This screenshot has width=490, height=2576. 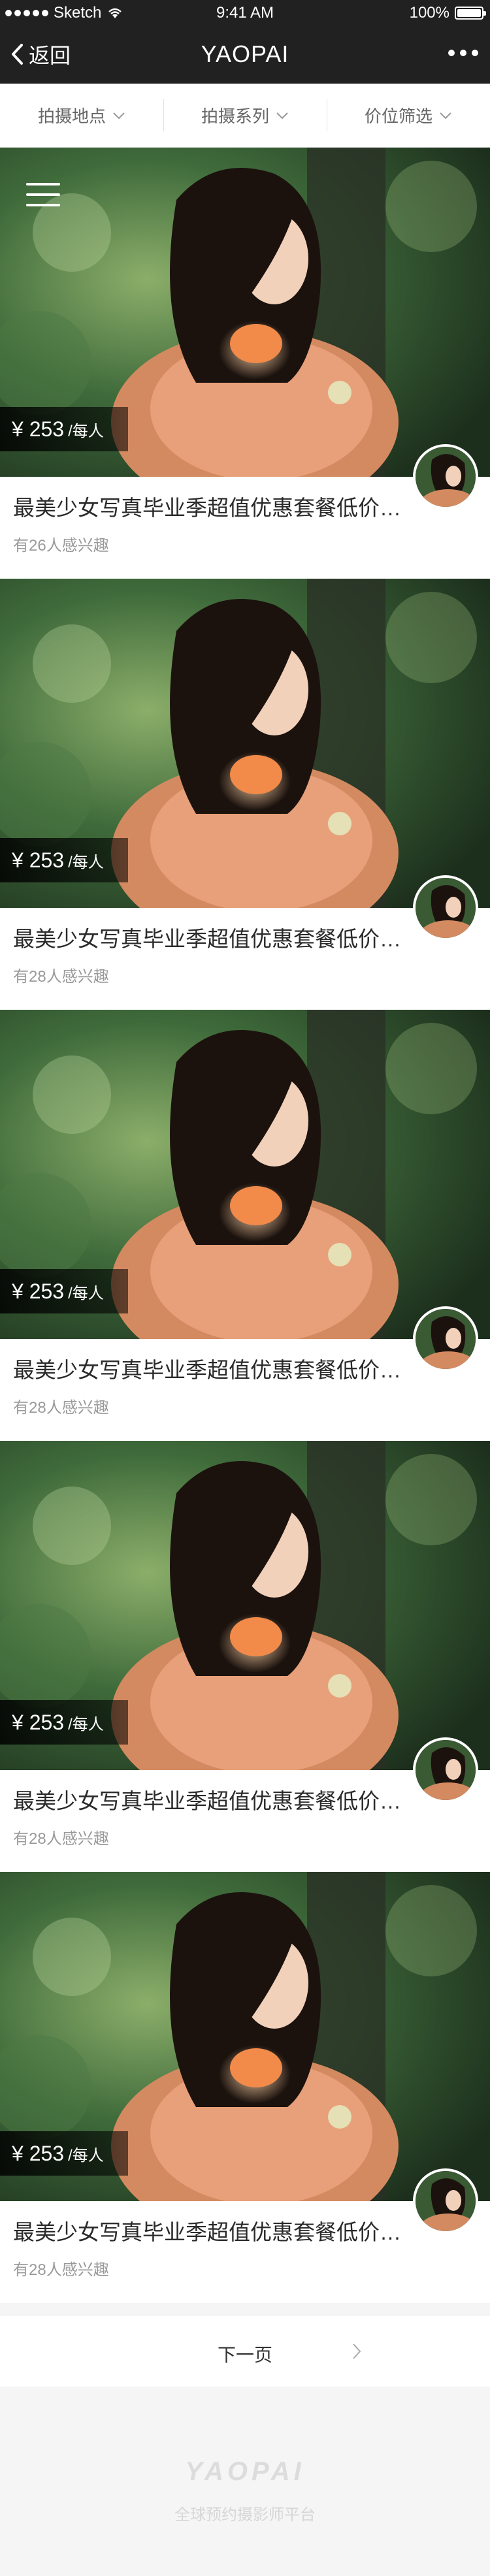 What do you see at coordinates (61, 546) in the screenshot?
I see `interest-count: 有26人感兴趣` at bounding box center [61, 546].